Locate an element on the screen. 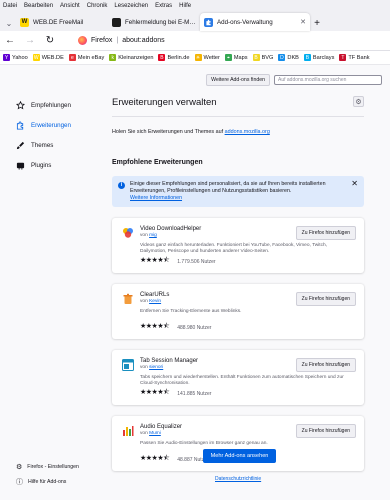 This screenshot has width=390, height=500. author-link: Kevin is located at coordinates (155, 301).